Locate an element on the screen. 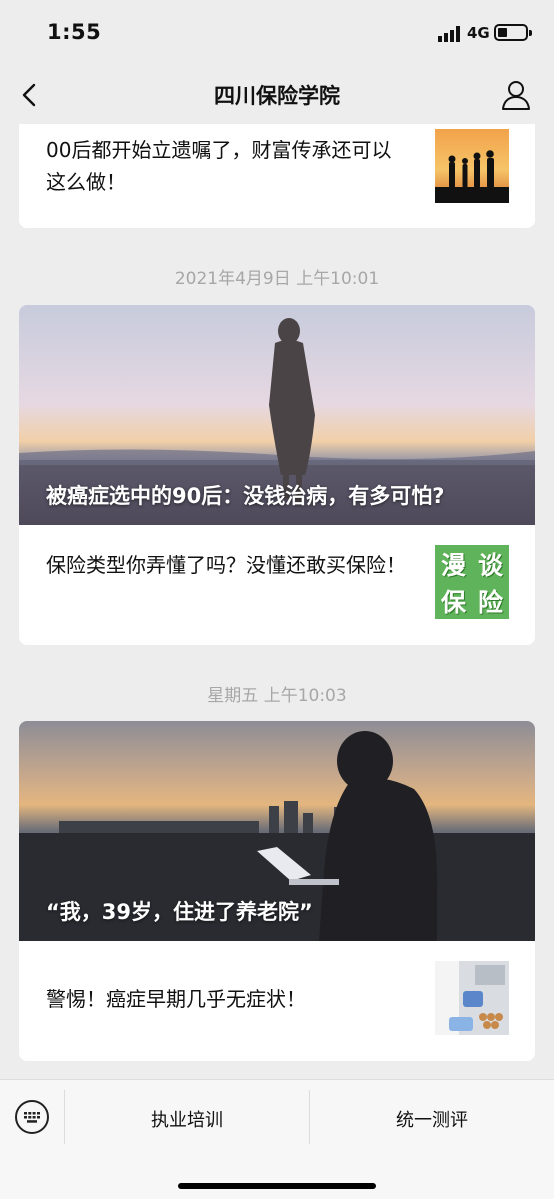 The height and width of the screenshot is (1199, 554). lab-test-image is located at coordinates (472, 998).